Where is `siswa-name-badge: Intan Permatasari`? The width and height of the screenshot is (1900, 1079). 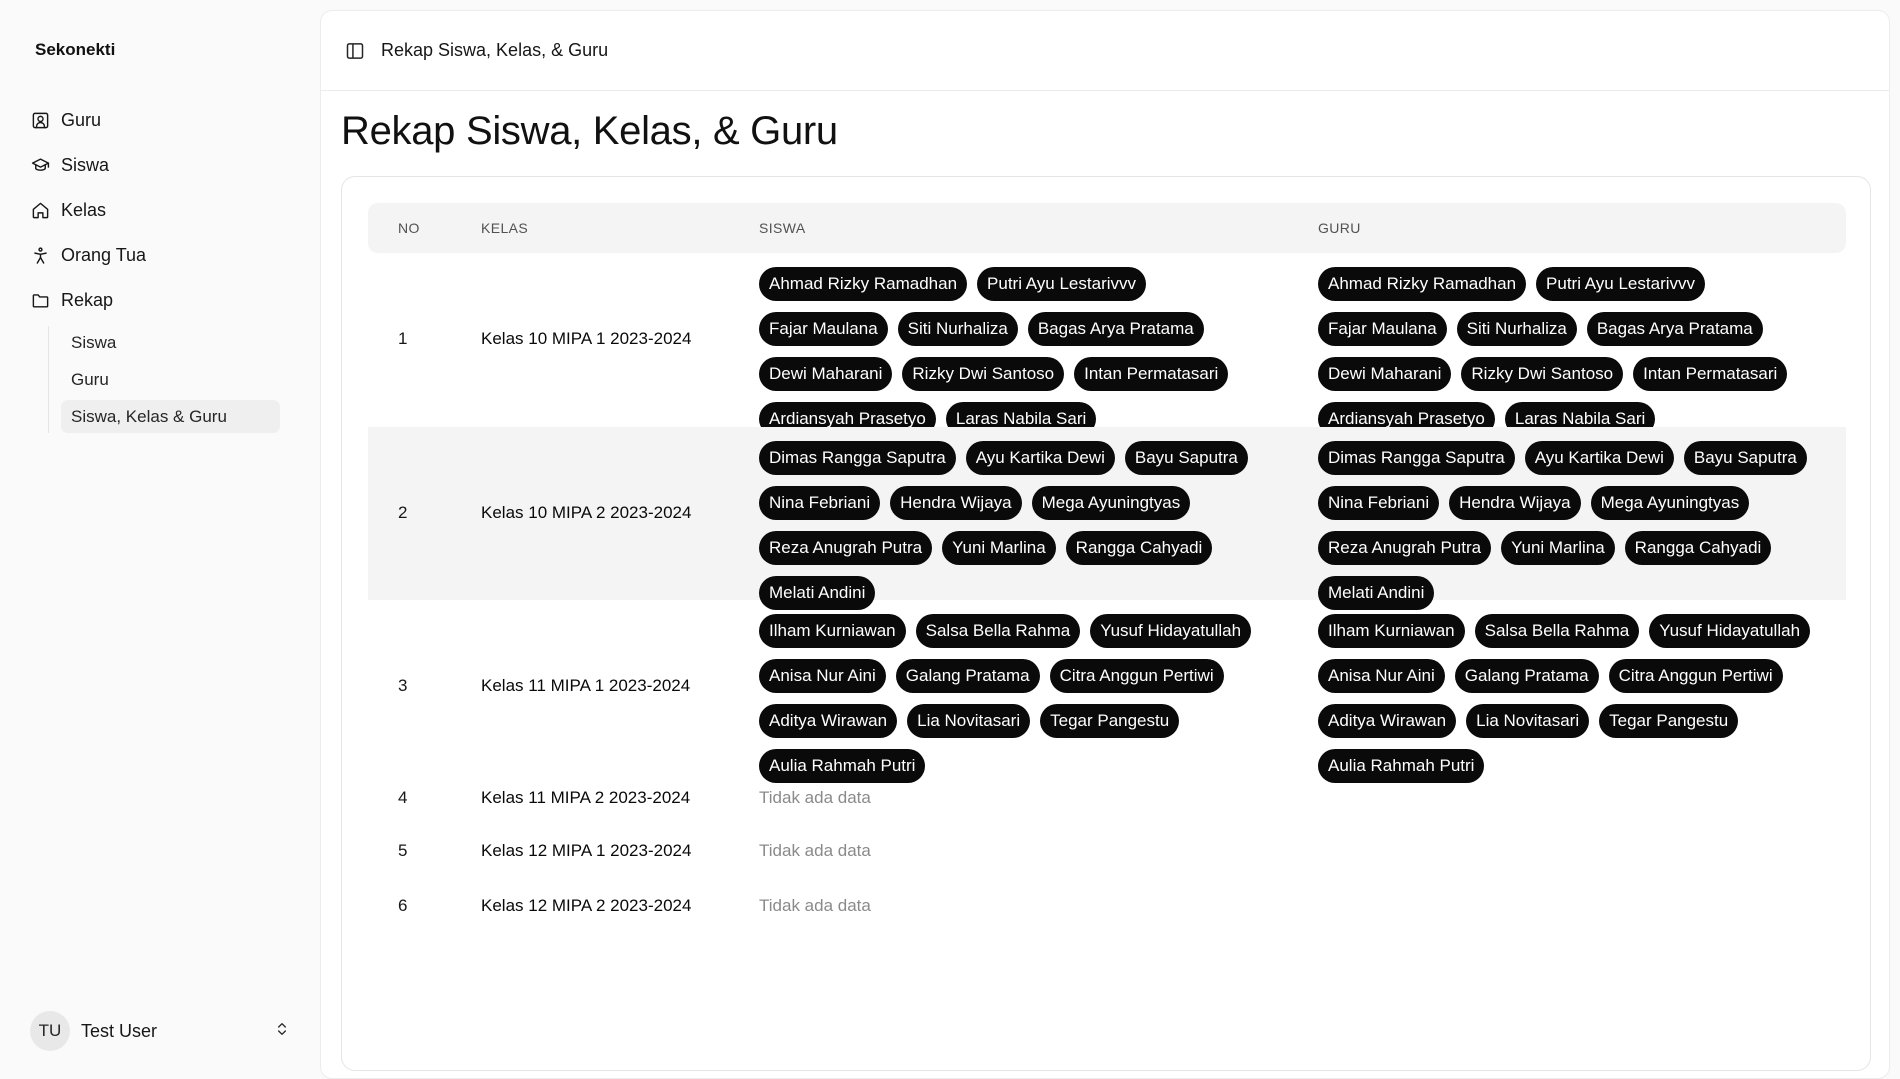
siswa-name-badge: Intan Permatasari is located at coordinates (1151, 374).